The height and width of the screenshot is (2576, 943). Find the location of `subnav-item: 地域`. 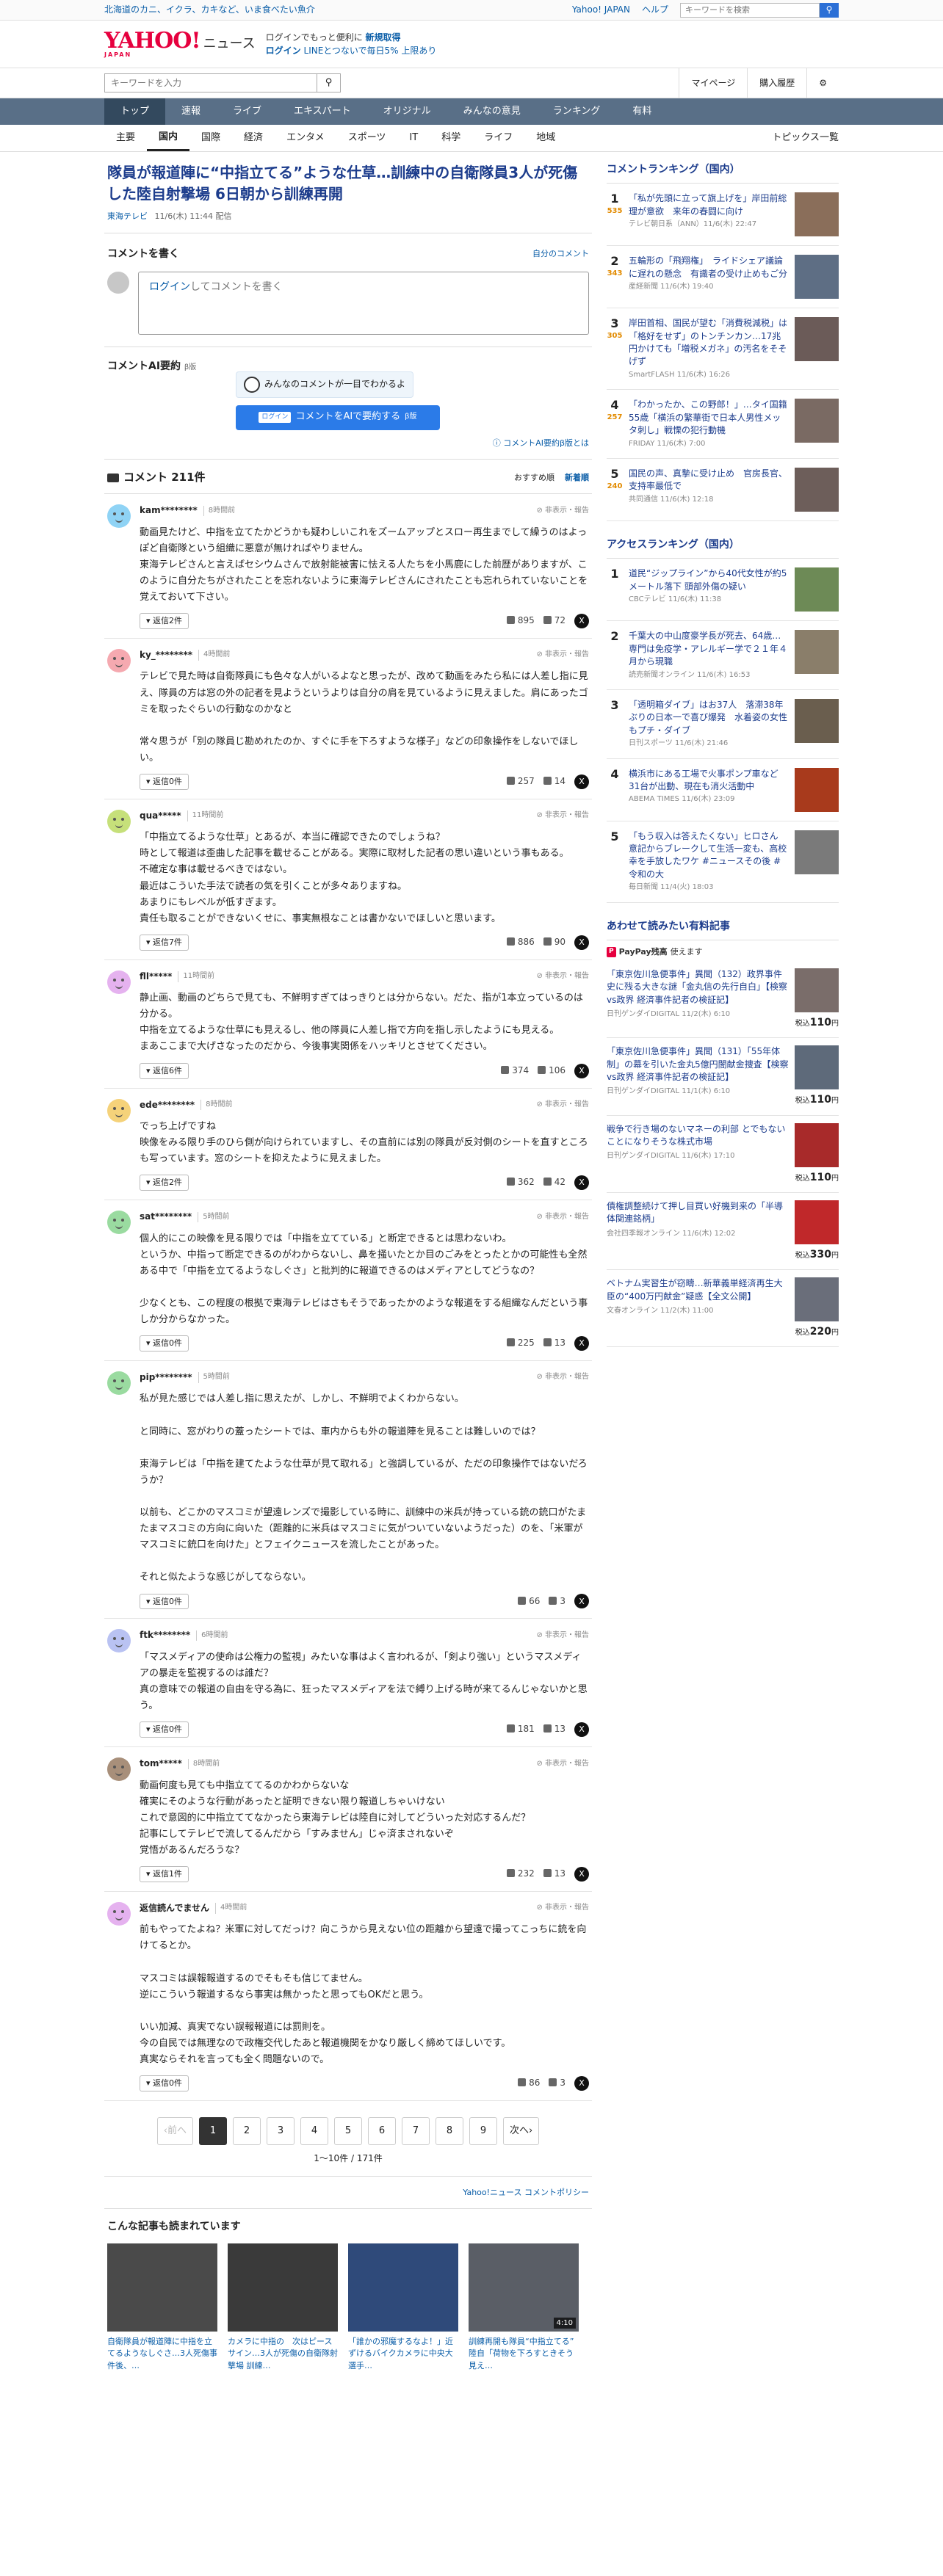

subnav-item: 地域 is located at coordinates (545, 138).